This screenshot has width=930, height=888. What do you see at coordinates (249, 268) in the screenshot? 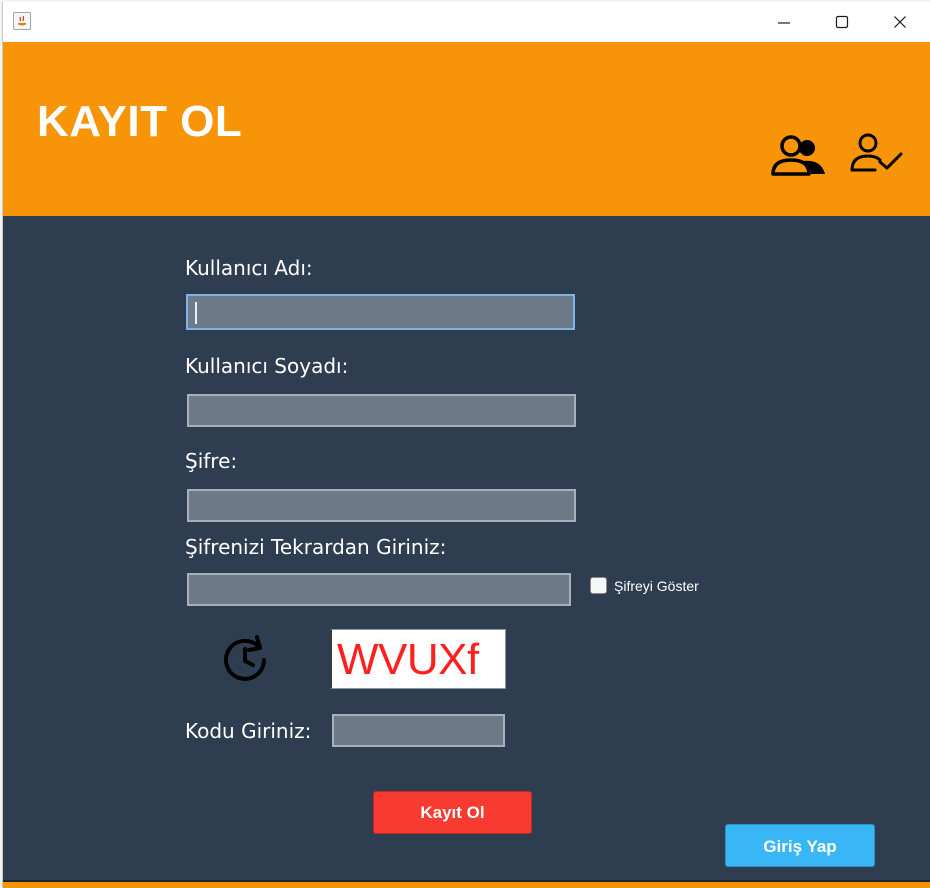
I see `first-name-label: Kullanıcı Adı:` at bounding box center [249, 268].